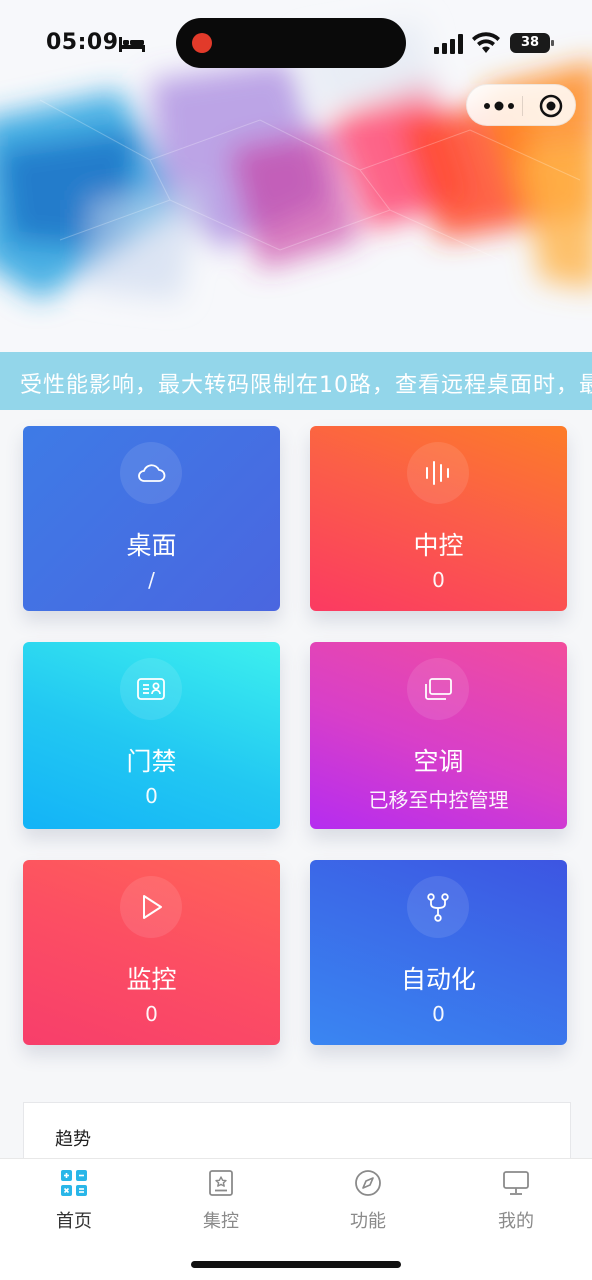  Describe the element at coordinates (368, 1202) in the screenshot. I see `tab-features: 功能` at that location.